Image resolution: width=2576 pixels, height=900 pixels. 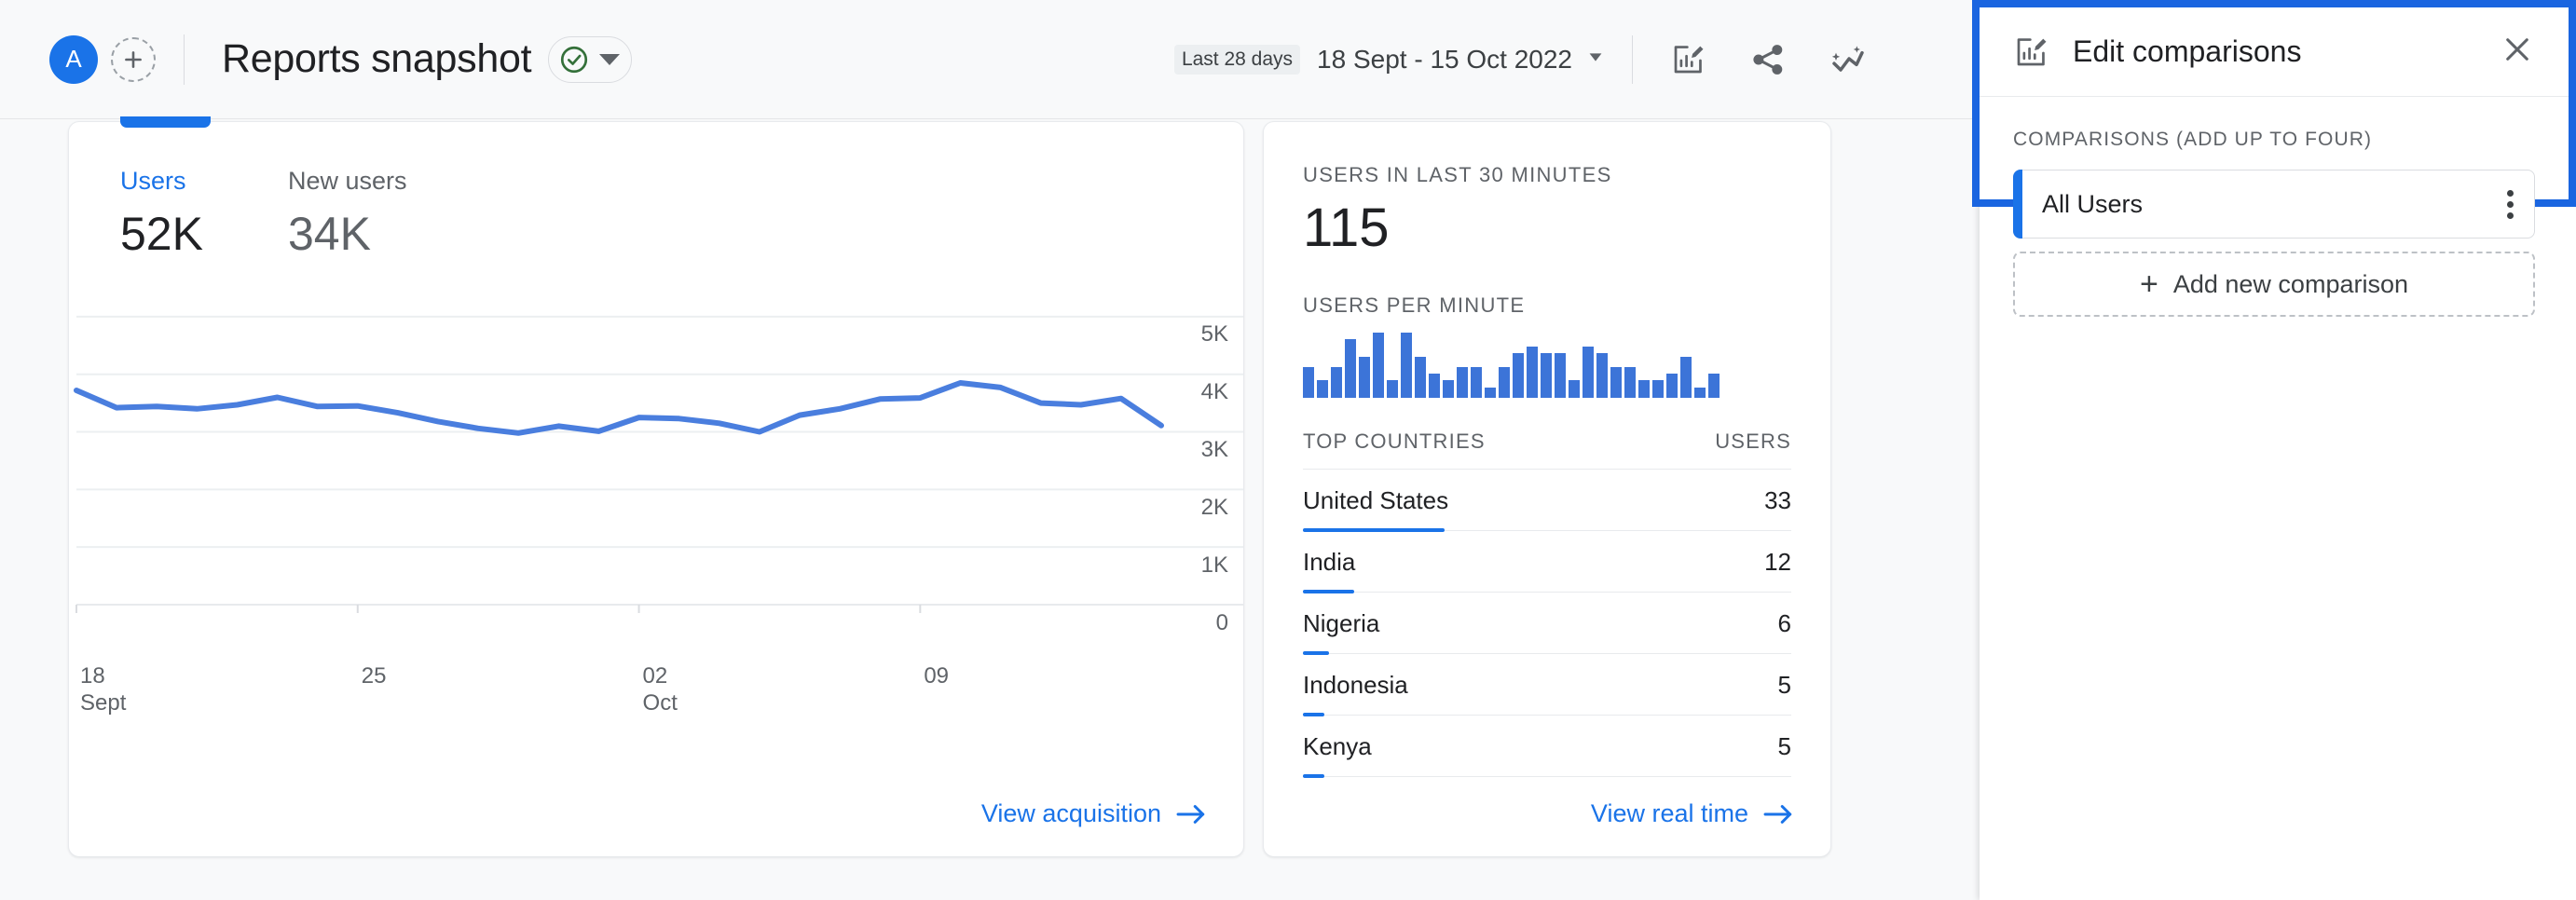 I want to click on comparison-item-all-users: All Users, so click(x=2274, y=204).